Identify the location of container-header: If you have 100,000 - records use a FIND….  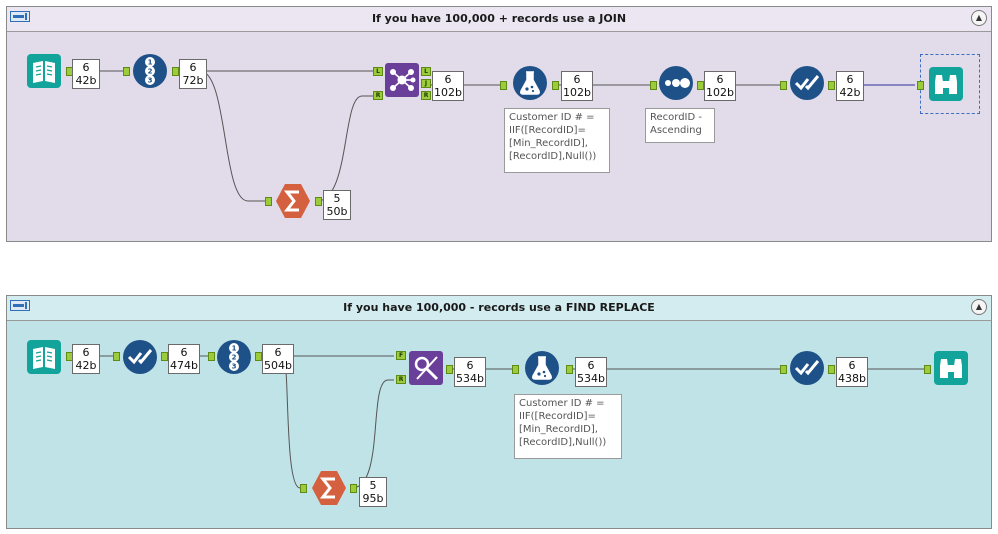
(499, 308).